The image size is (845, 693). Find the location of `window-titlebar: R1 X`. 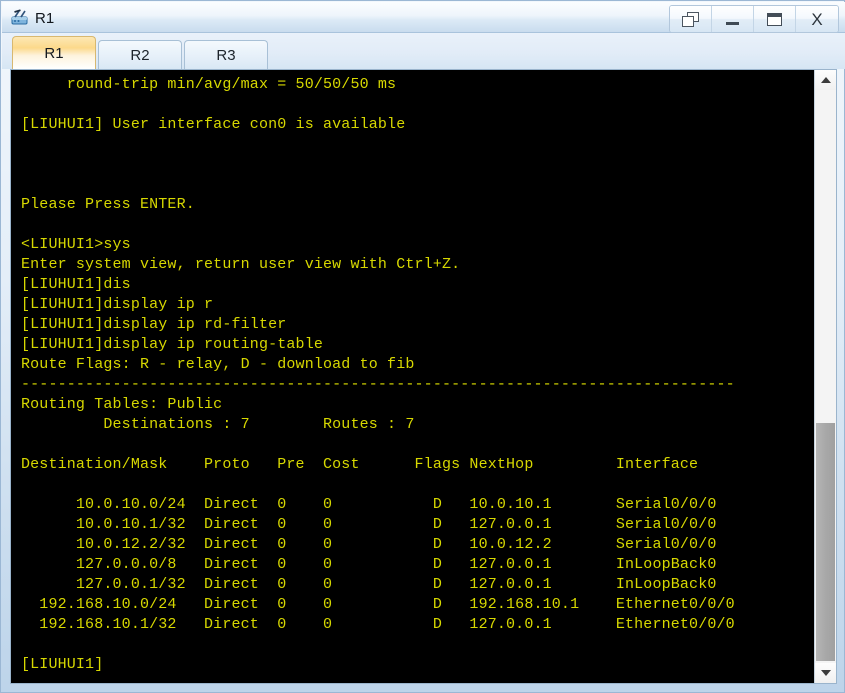

window-titlebar: R1 X is located at coordinates (423, 17).